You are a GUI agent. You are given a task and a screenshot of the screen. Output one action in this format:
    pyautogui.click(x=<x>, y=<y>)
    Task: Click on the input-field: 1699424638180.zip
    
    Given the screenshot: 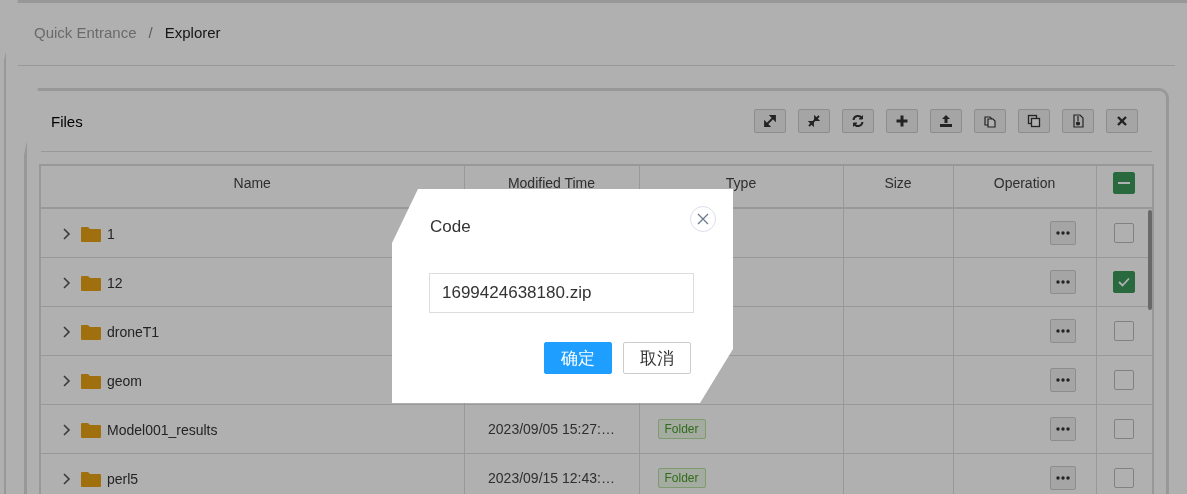 What is the action you would take?
    pyautogui.click(x=561, y=293)
    